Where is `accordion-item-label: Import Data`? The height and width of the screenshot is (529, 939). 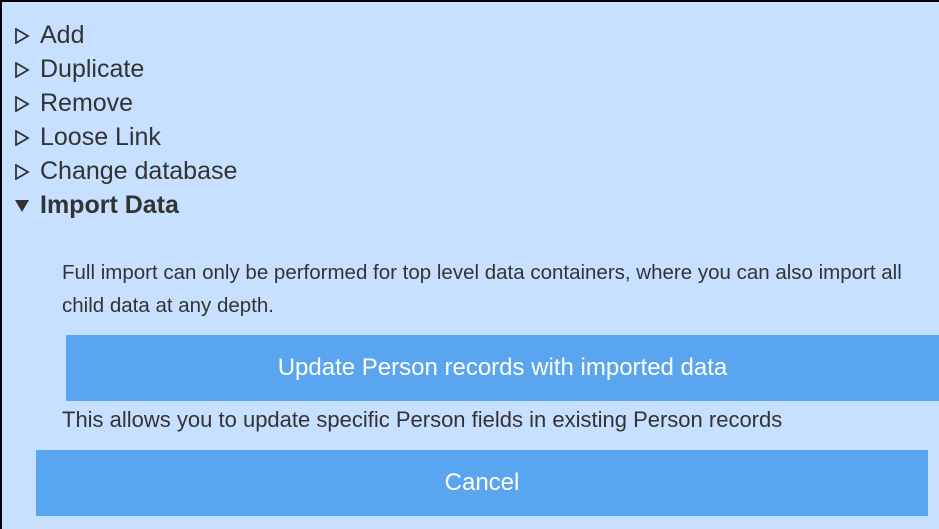 accordion-item-label: Import Data is located at coordinates (109, 205).